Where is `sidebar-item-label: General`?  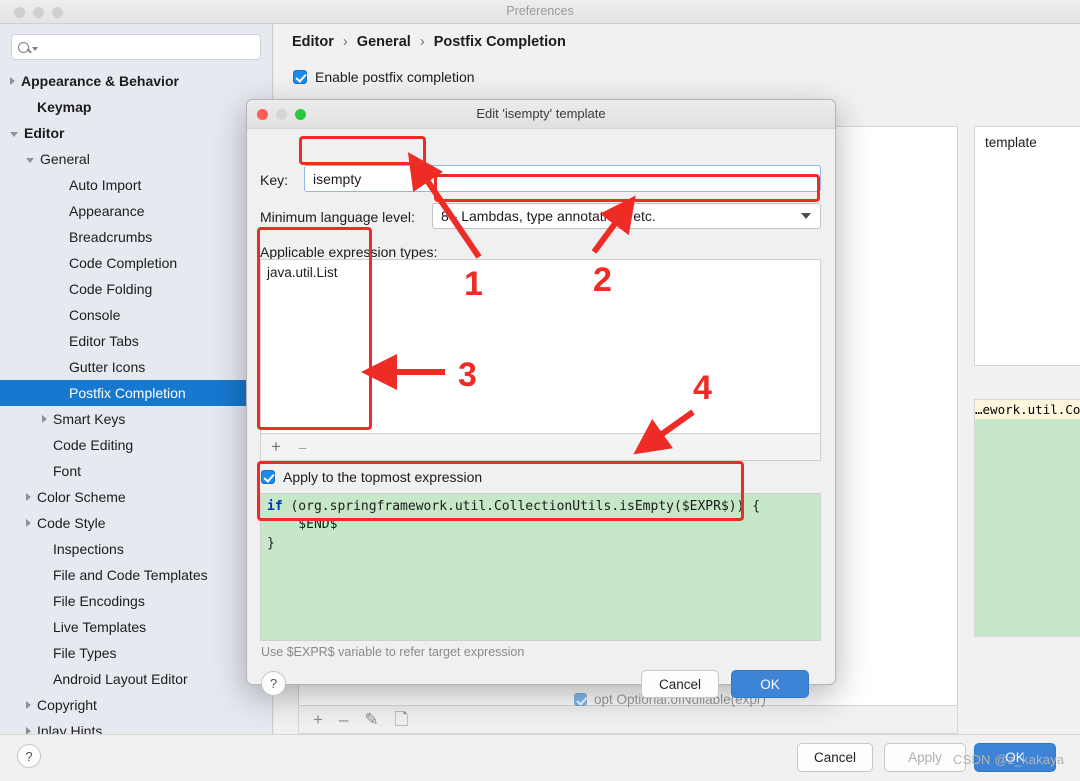 sidebar-item-label: General is located at coordinates (65, 159).